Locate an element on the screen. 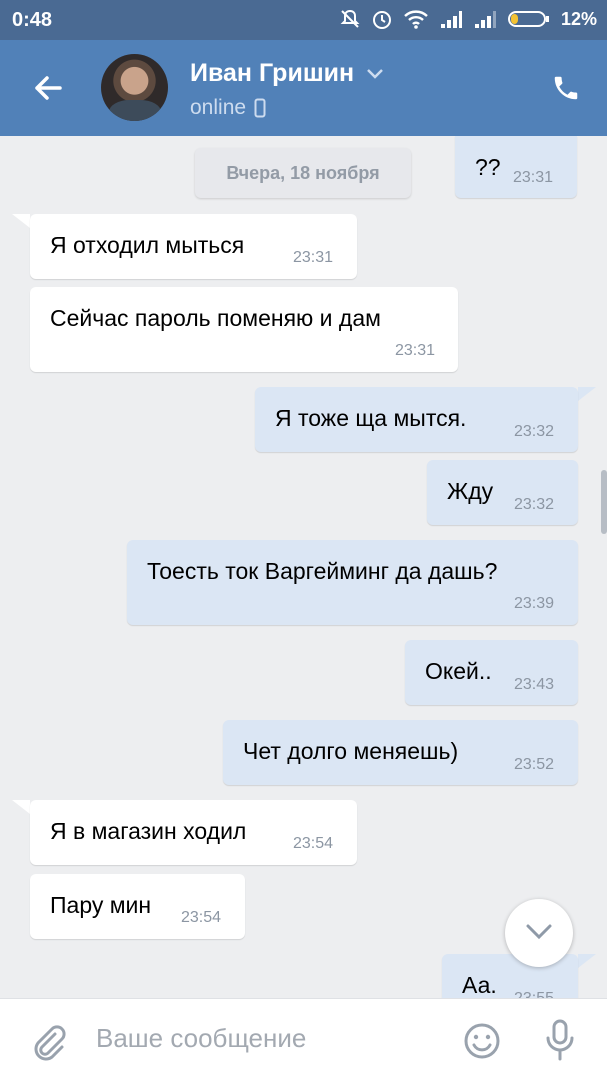  message-outgoing: Тоесть ток Варгейминг да дашь? 23:39 is located at coordinates (352, 582).